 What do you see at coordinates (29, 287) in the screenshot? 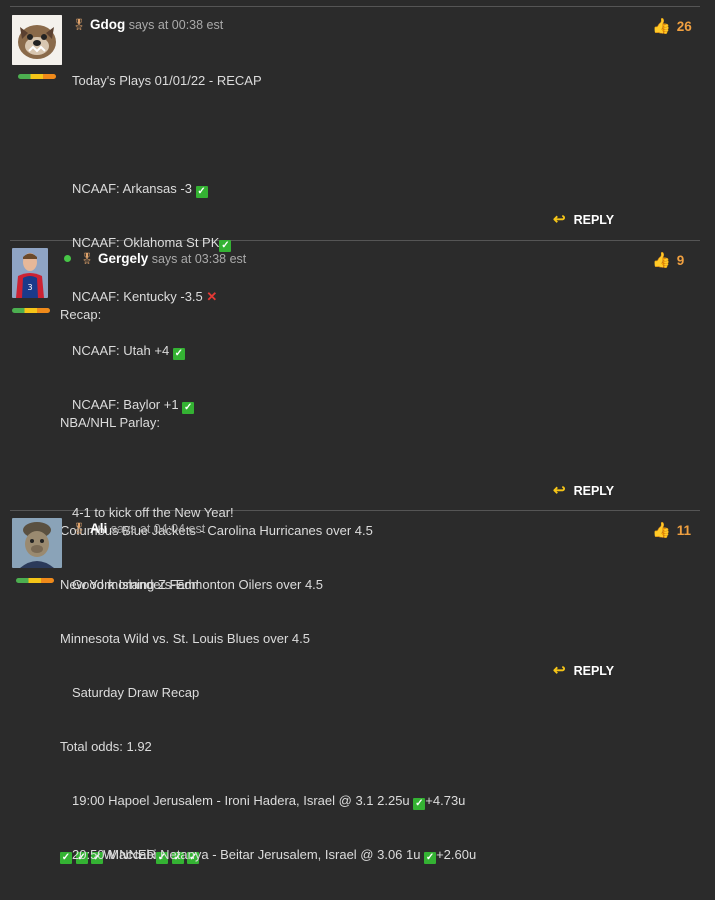
I see `svg-text: 3` at bounding box center [29, 287].